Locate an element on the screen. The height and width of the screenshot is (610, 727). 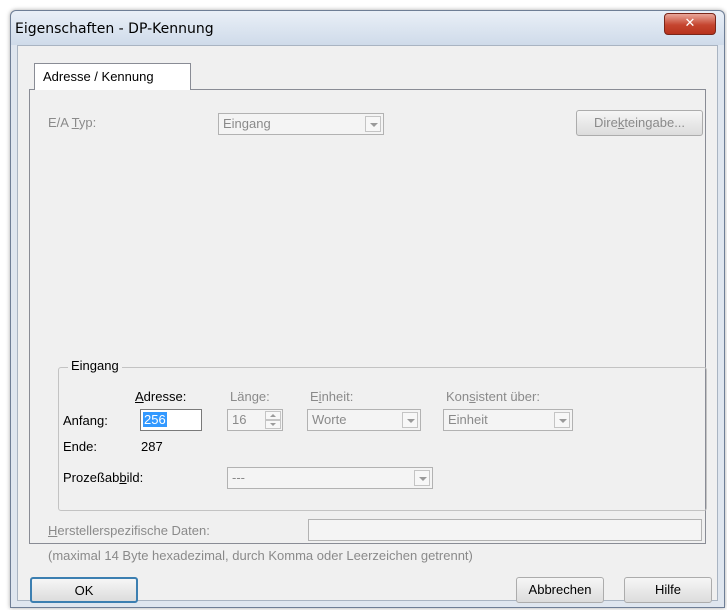
process-image-label: Prozeßabbild: is located at coordinates (103, 477).